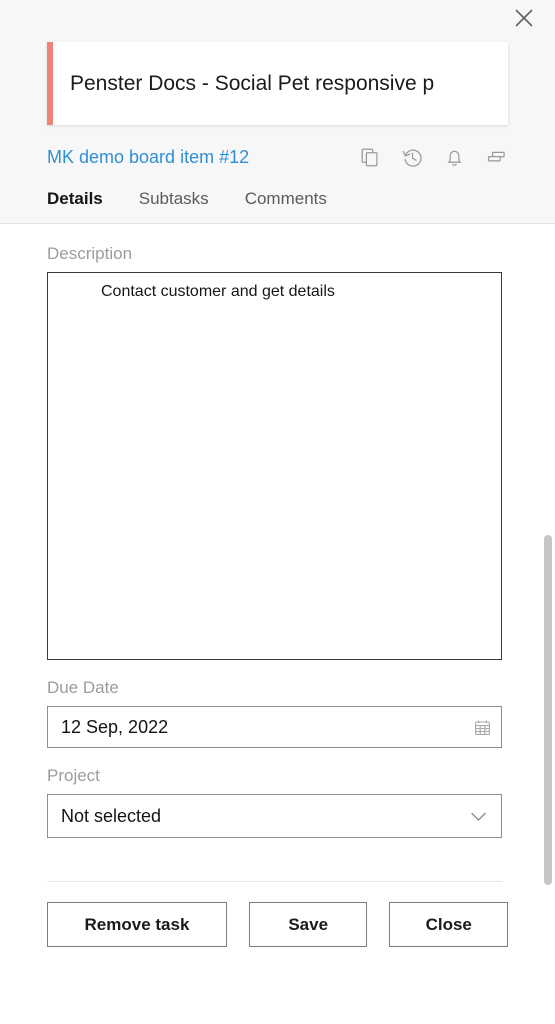 The height and width of the screenshot is (1024, 555). Describe the element at coordinates (308, 924) in the screenshot. I see `save-button: Save` at that location.